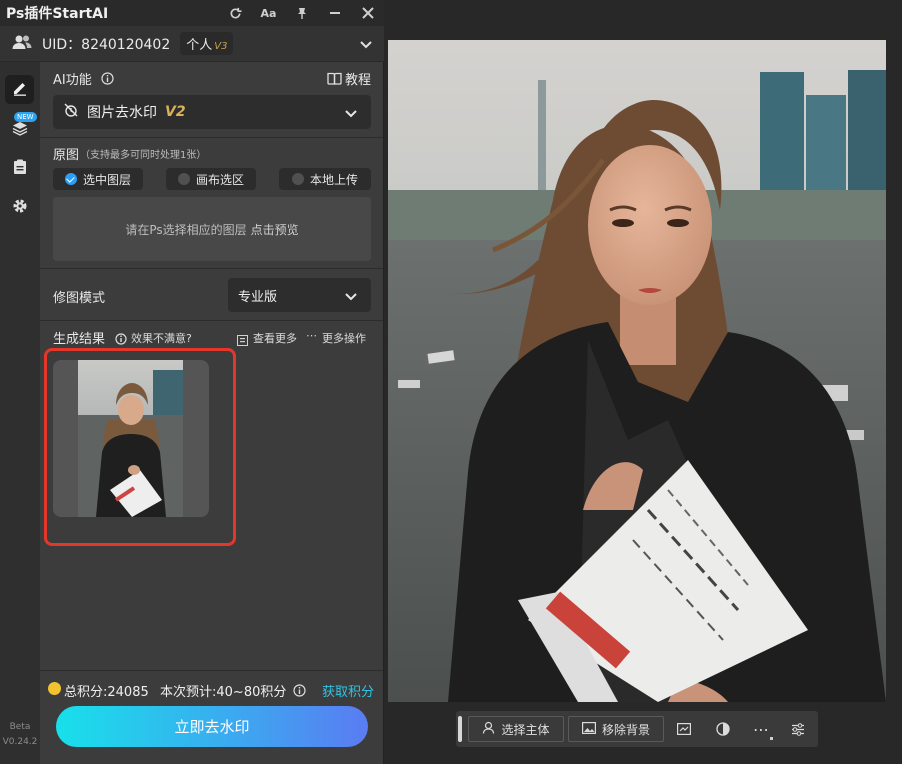 The width and height of the screenshot is (902, 764). I want to click on total-points: 总积分:24085, so click(106, 692).